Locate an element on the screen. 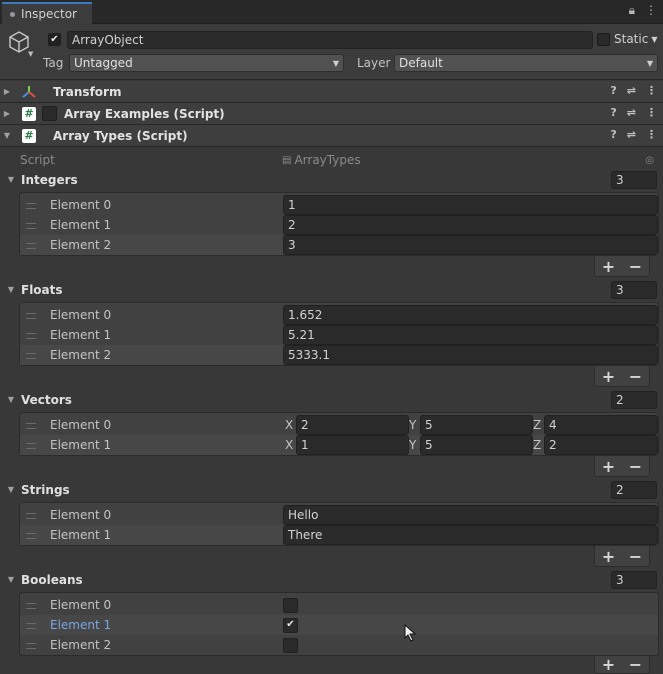 The height and width of the screenshot is (674, 663). component-array-examples: ▶ # Array Examples (Script) ? ⇌ ⋮ is located at coordinates (331, 114).